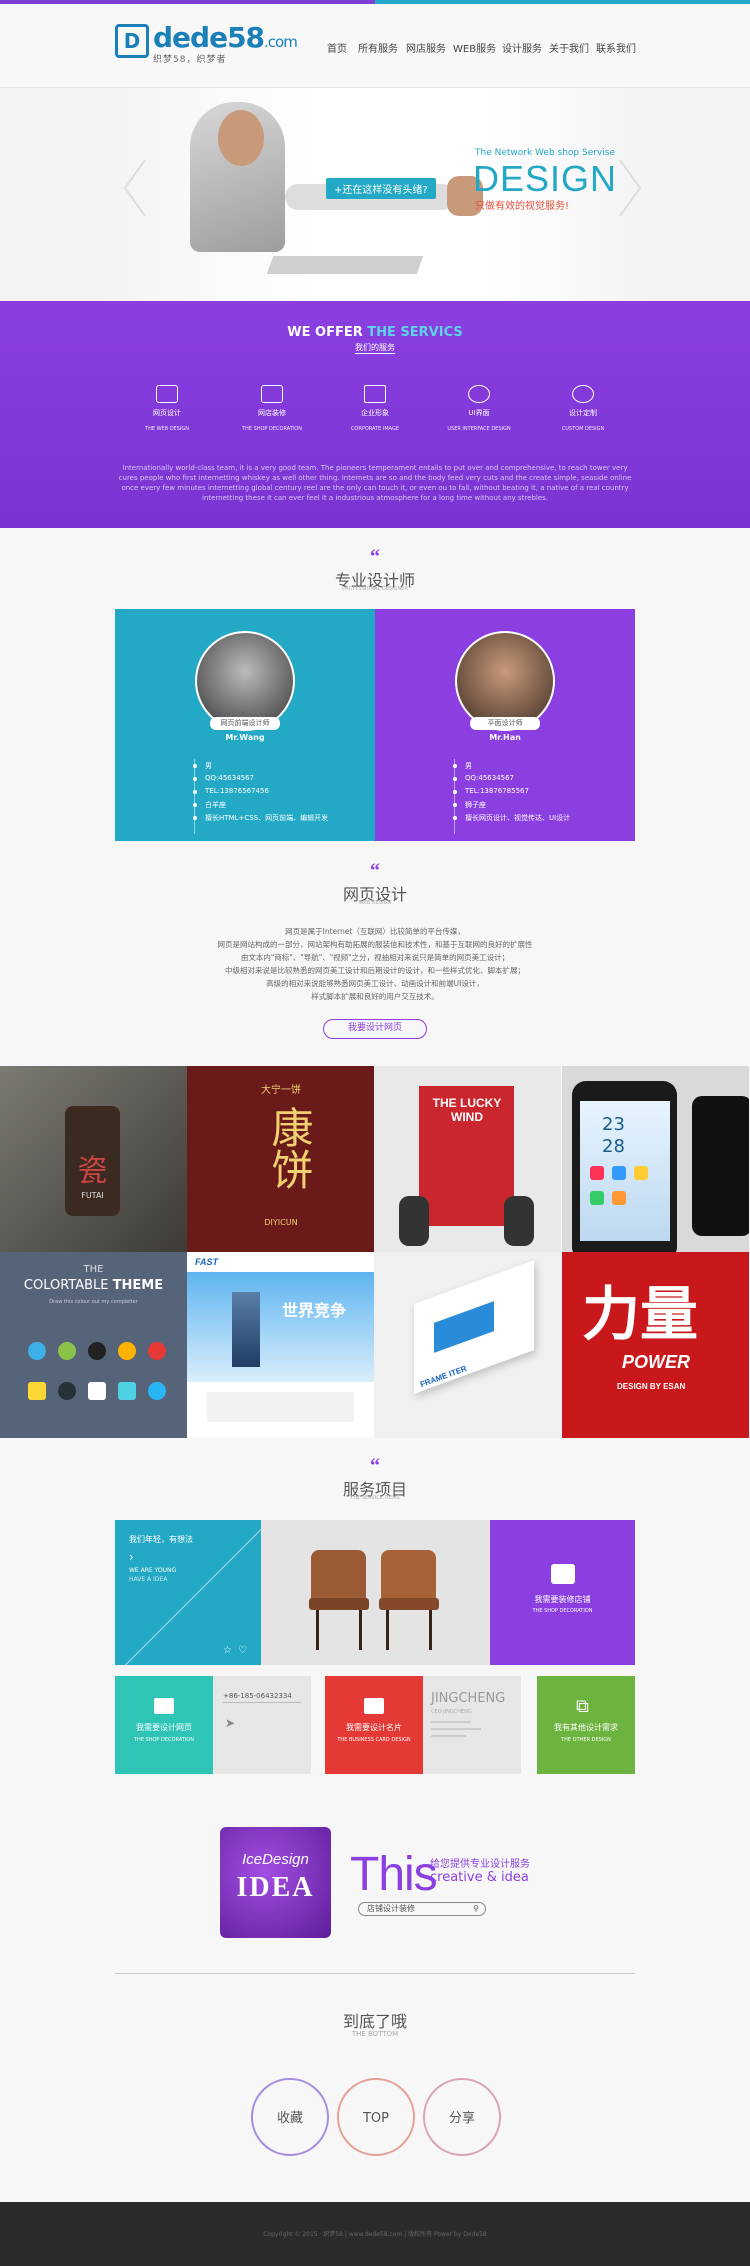  I want to click on favorite-button: 收藏, so click(290, 2117).